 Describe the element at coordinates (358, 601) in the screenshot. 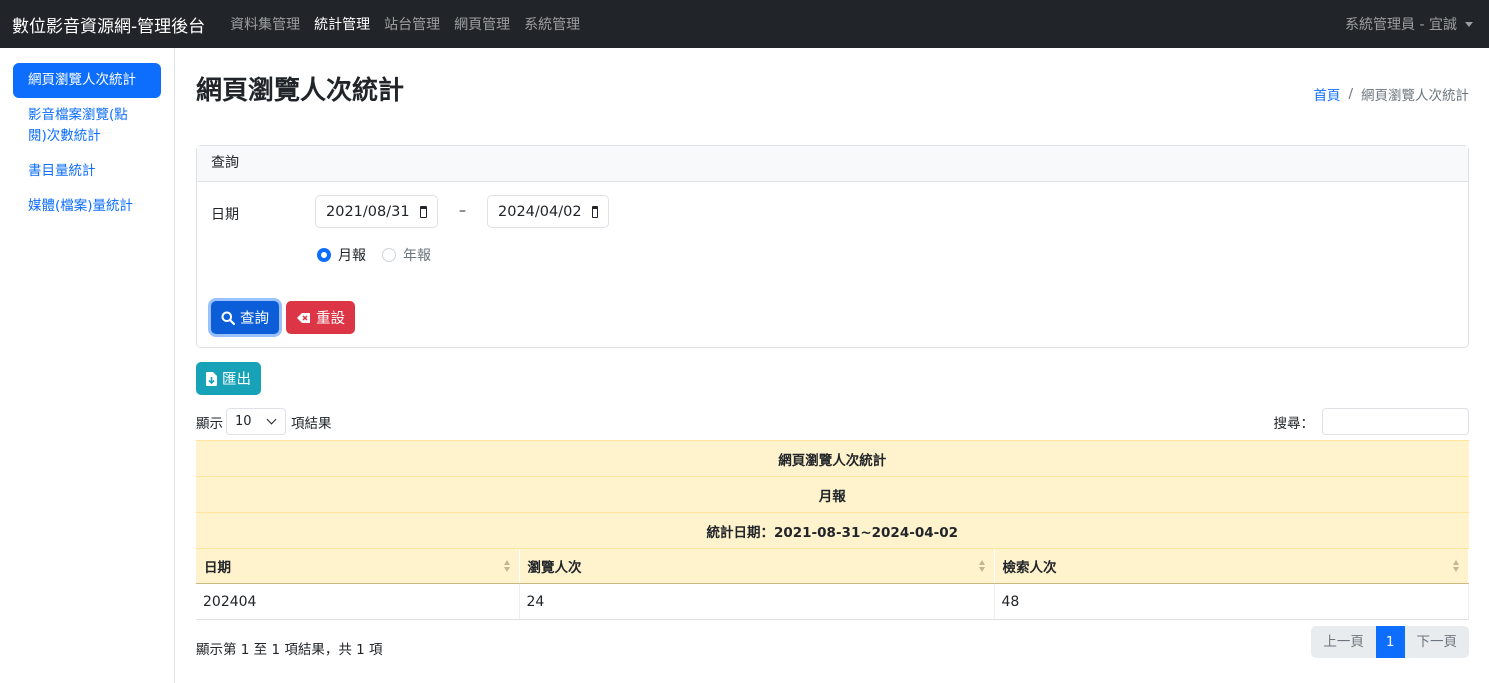

I see `table-cell-date: 202404` at that location.